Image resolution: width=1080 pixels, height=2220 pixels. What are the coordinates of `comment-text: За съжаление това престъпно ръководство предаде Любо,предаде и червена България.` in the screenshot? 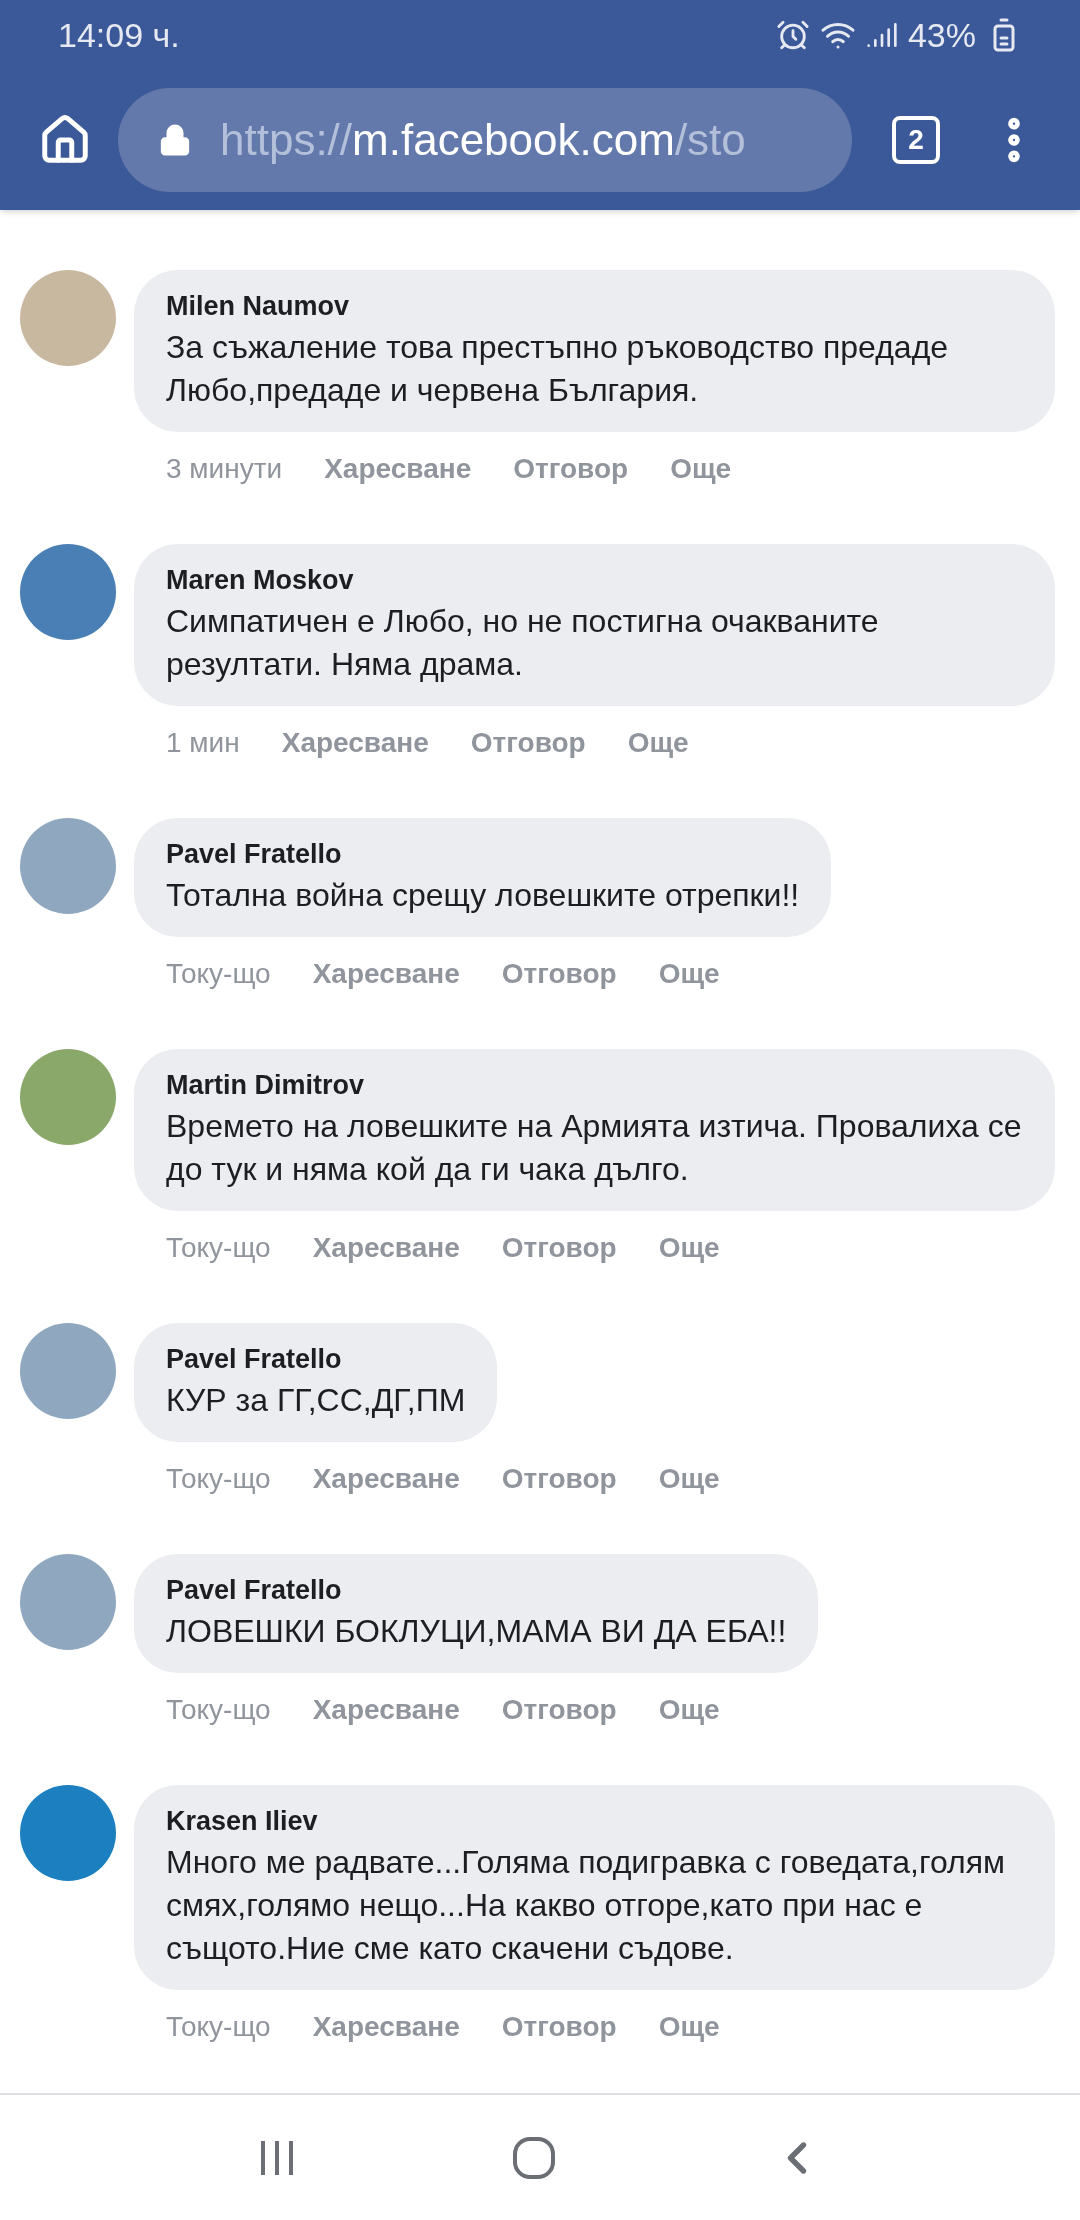 It's located at (558, 369).